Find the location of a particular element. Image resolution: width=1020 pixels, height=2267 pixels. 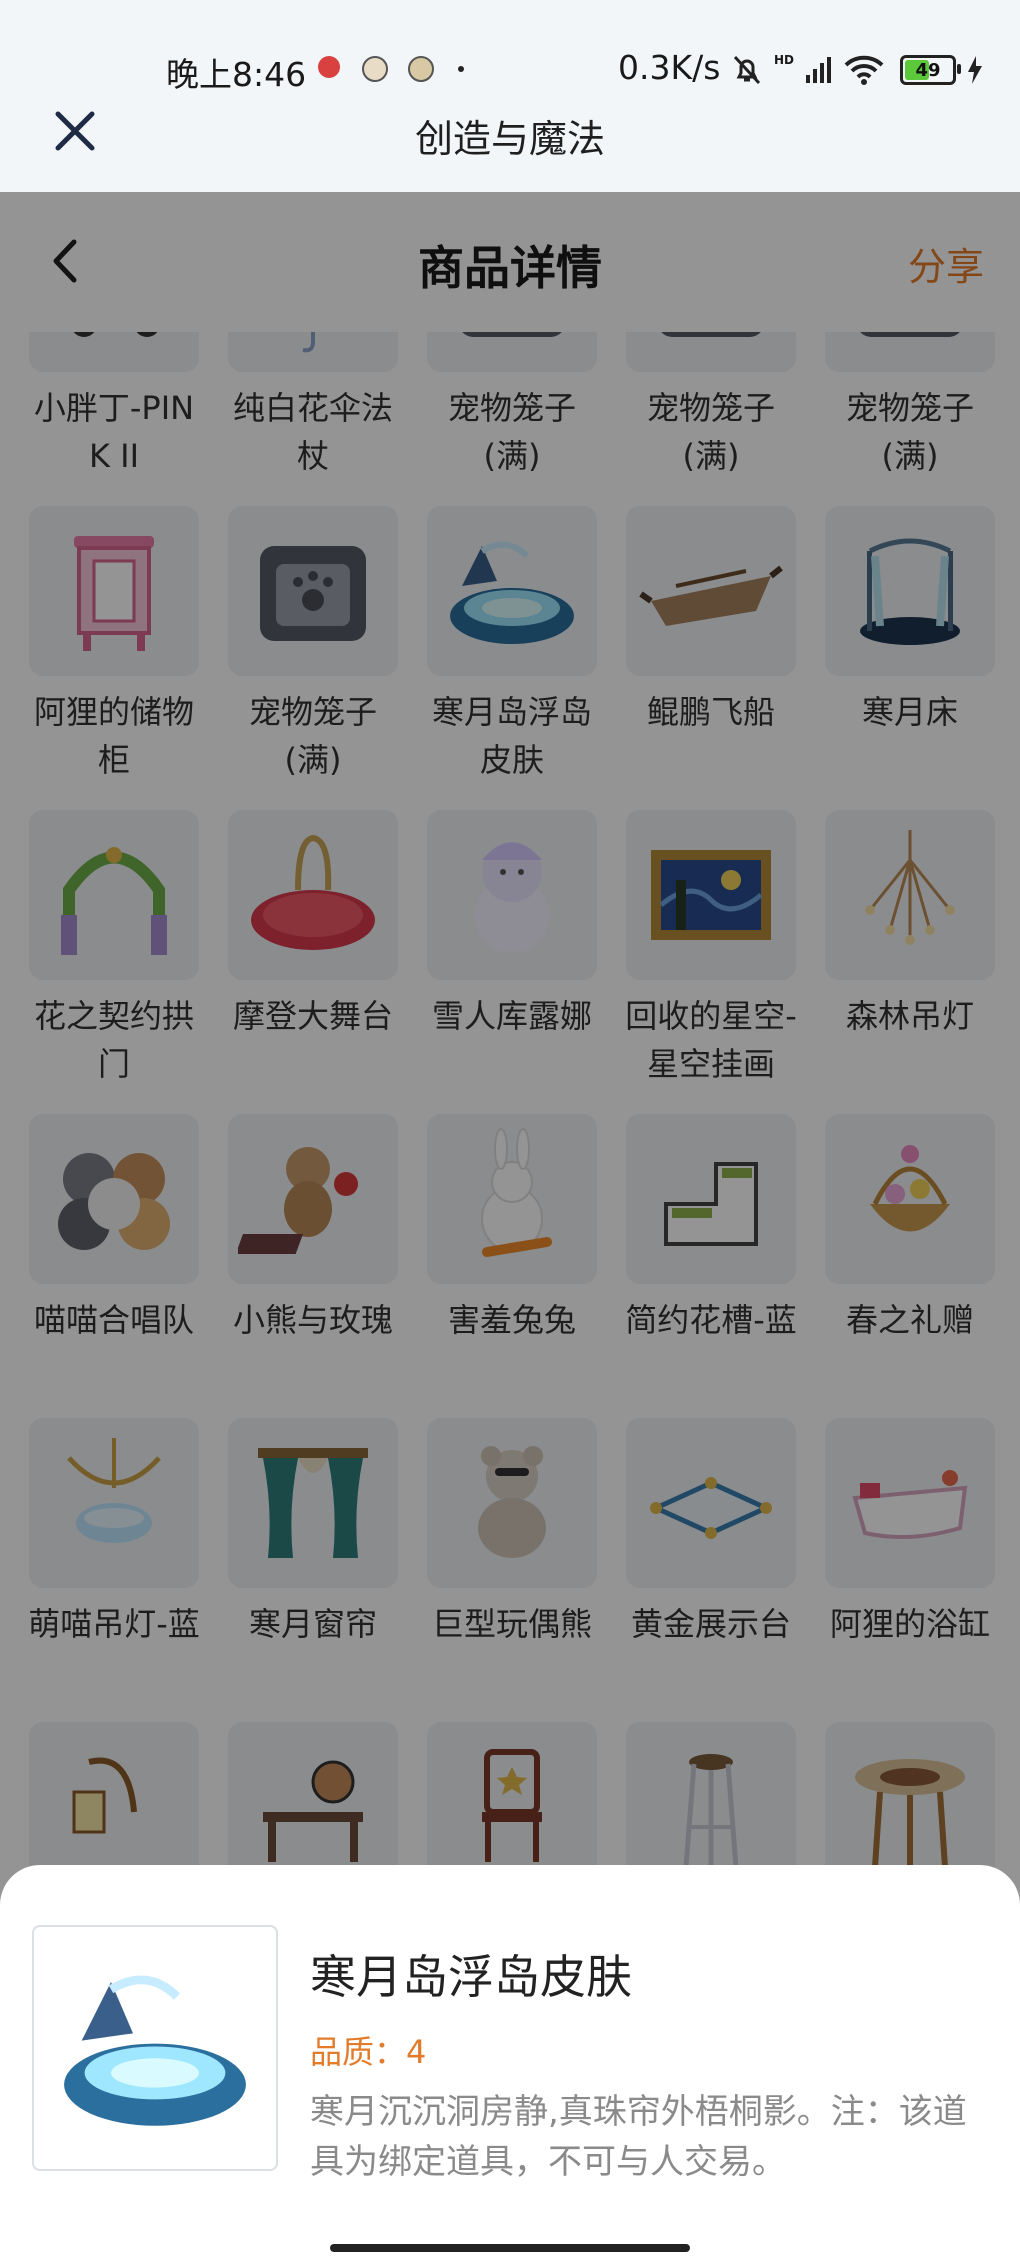

mute-bell-icon is located at coordinates (747, 70).